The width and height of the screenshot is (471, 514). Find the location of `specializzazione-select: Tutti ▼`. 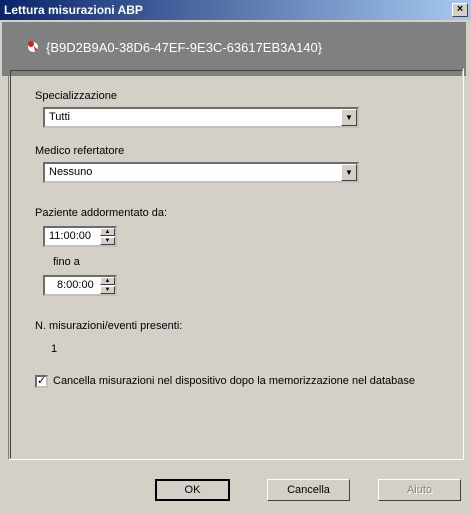

specializzazione-select: Tutti ▼ is located at coordinates (201, 117).